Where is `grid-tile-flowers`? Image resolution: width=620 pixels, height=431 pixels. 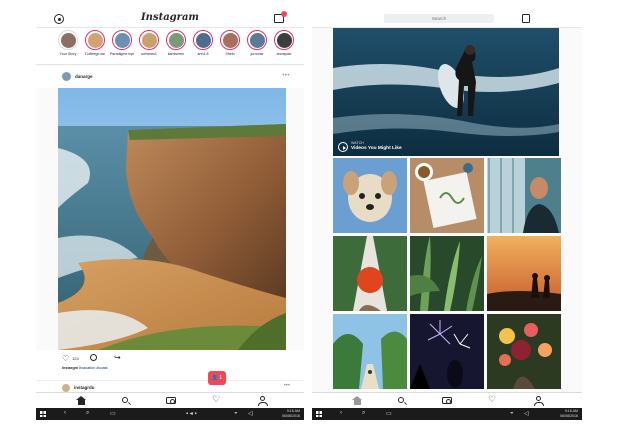
grid-tile-flowers is located at coordinates (524, 351).